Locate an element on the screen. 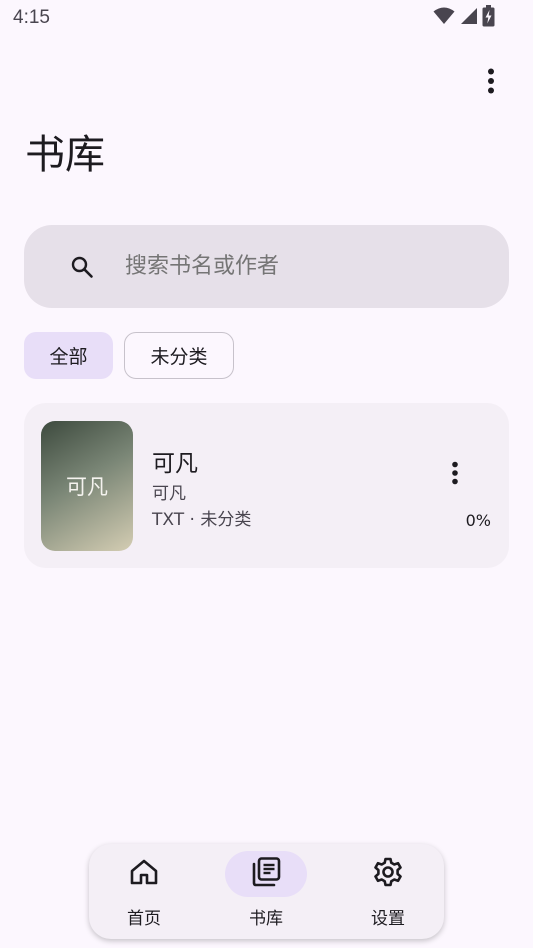 Image resolution: width=533 pixels, height=948 pixels. nav-label-settings: 设置 is located at coordinates (388, 919).